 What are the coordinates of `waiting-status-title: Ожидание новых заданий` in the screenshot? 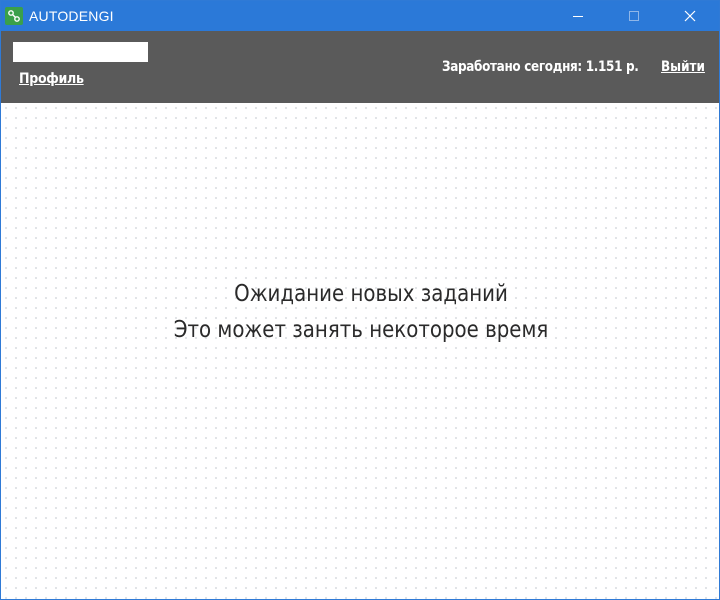 It's located at (371, 294).